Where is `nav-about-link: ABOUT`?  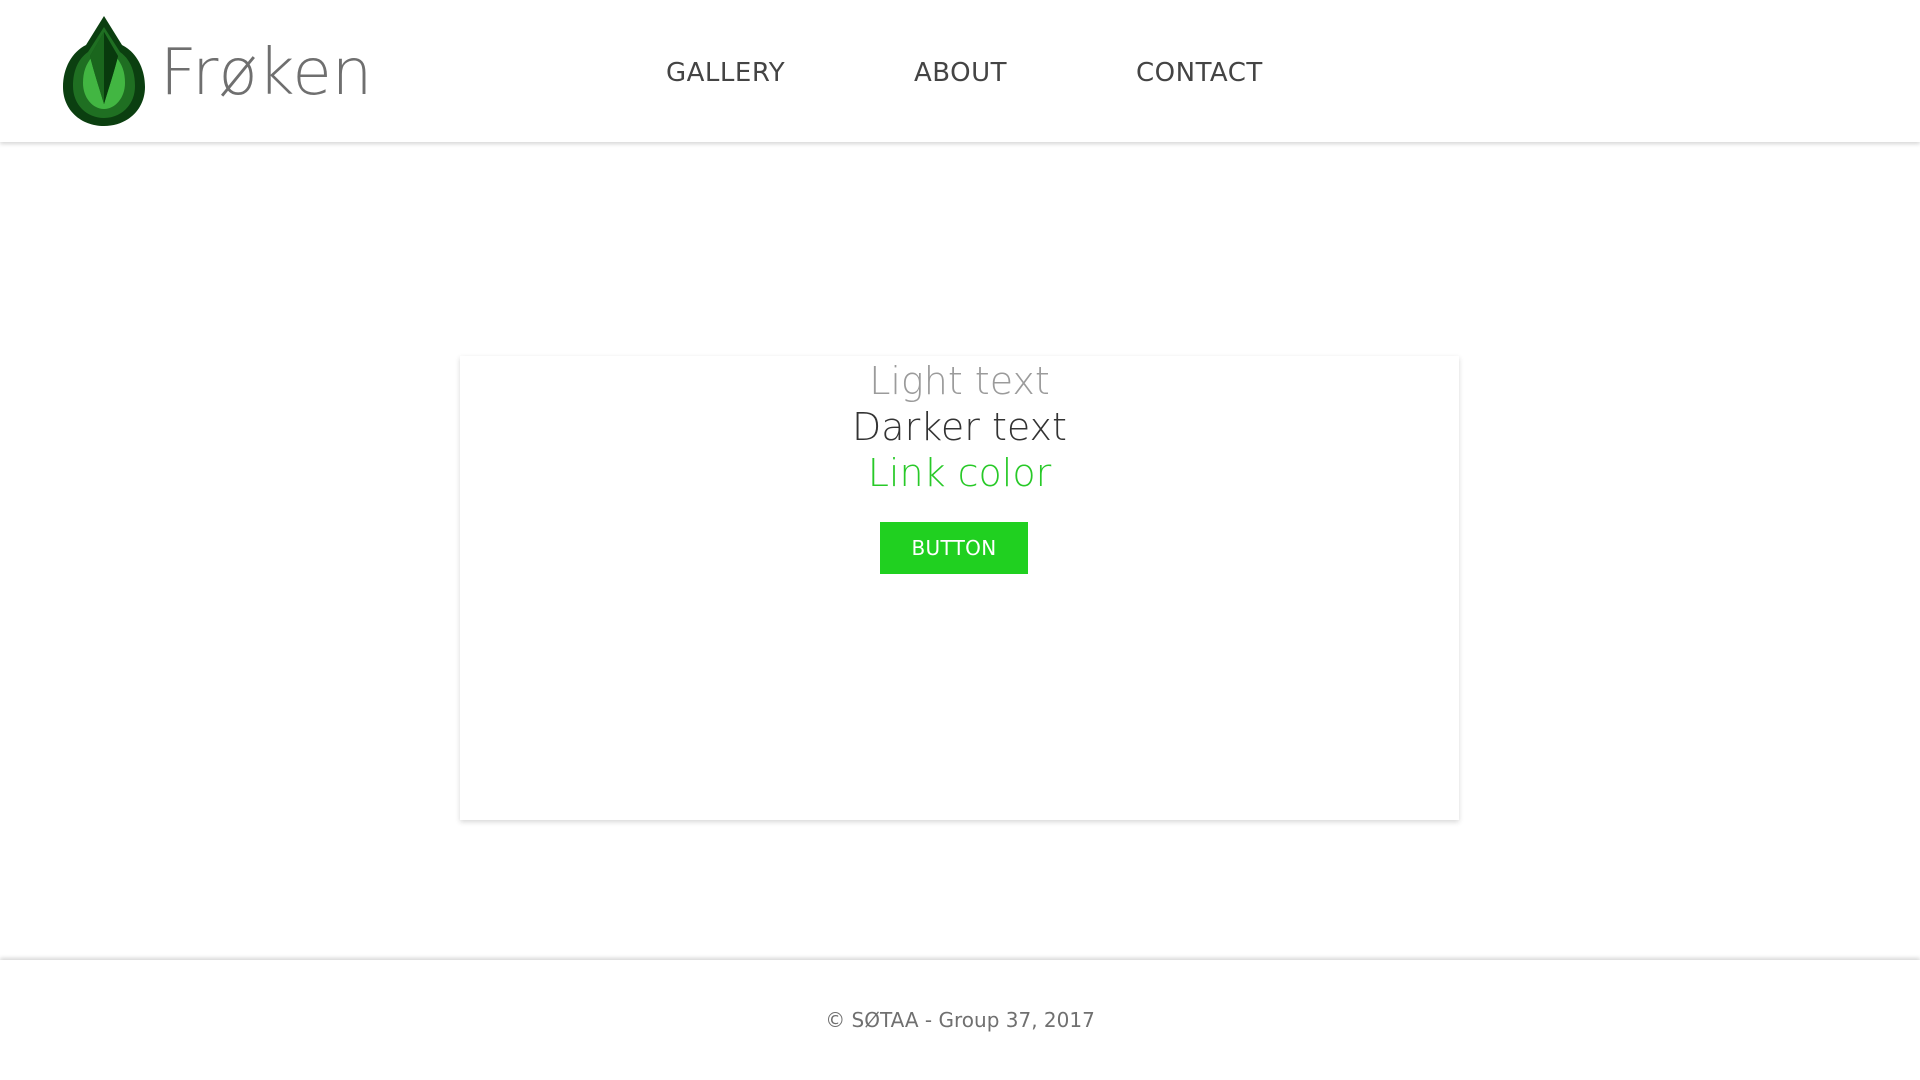
nav-about-link: ABOUT is located at coordinates (960, 73).